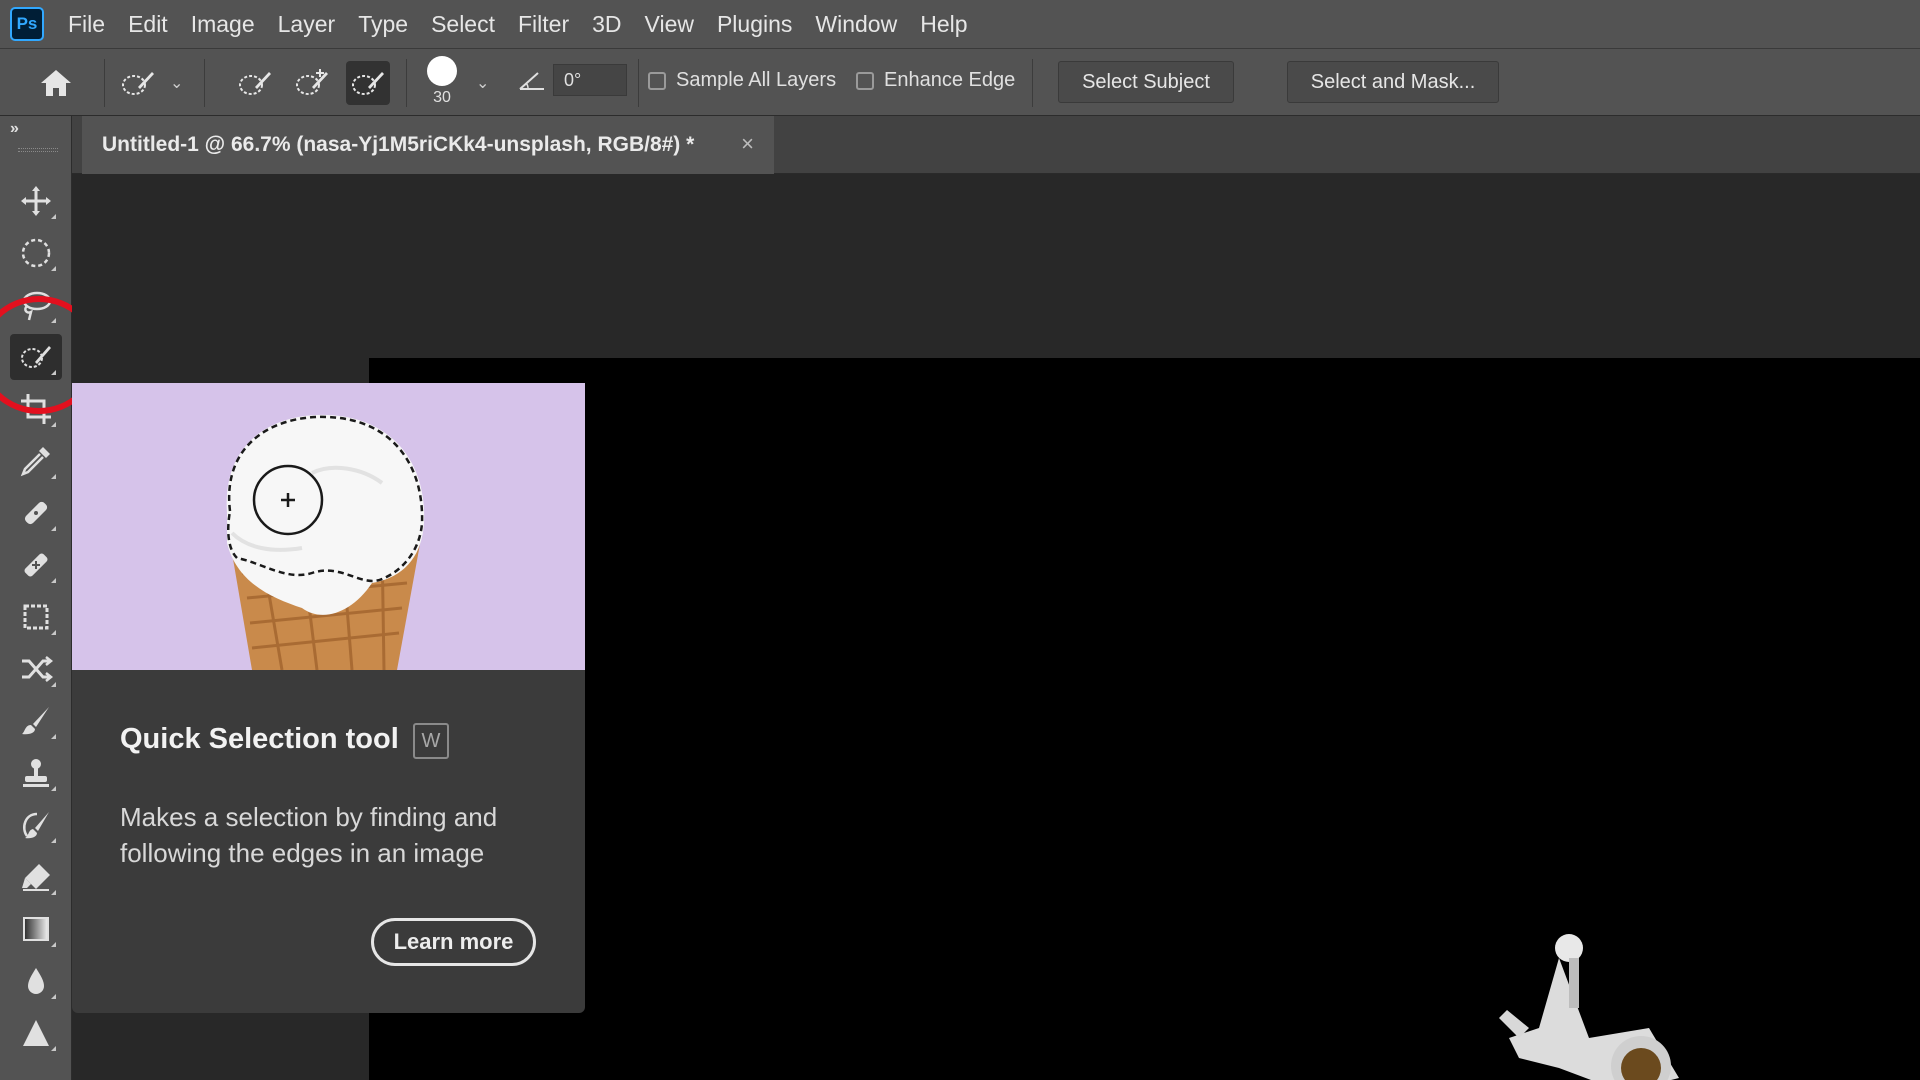  What do you see at coordinates (463, 24) in the screenshot?
I see `menu-select: Select` at bounding box center [463, 24].